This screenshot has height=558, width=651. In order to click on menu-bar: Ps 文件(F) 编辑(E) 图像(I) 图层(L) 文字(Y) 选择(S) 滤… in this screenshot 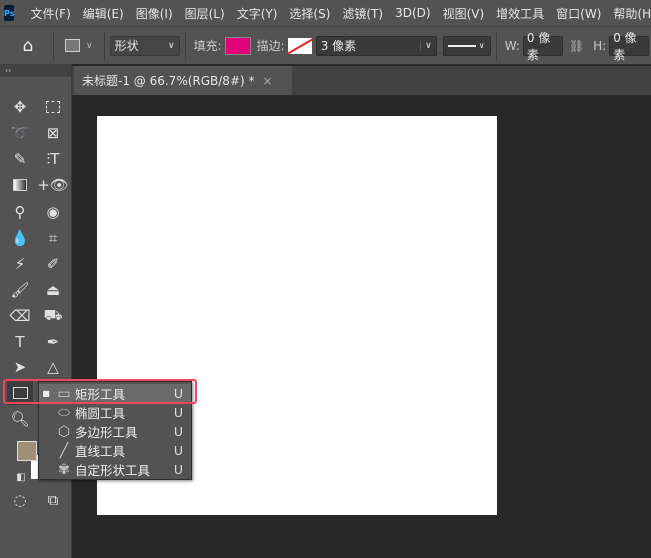, I will do `click(325, 13)`.